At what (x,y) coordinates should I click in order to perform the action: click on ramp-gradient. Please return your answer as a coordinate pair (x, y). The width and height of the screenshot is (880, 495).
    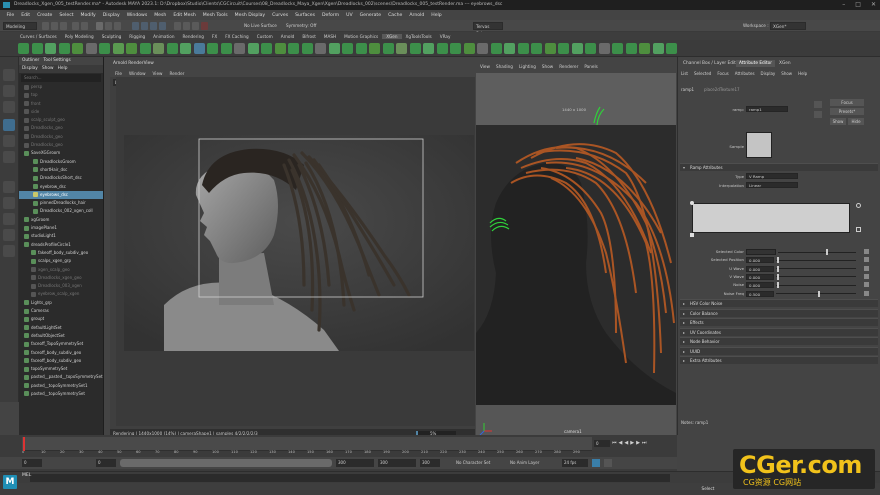
    Looking at the image, I should click on (771, 218).